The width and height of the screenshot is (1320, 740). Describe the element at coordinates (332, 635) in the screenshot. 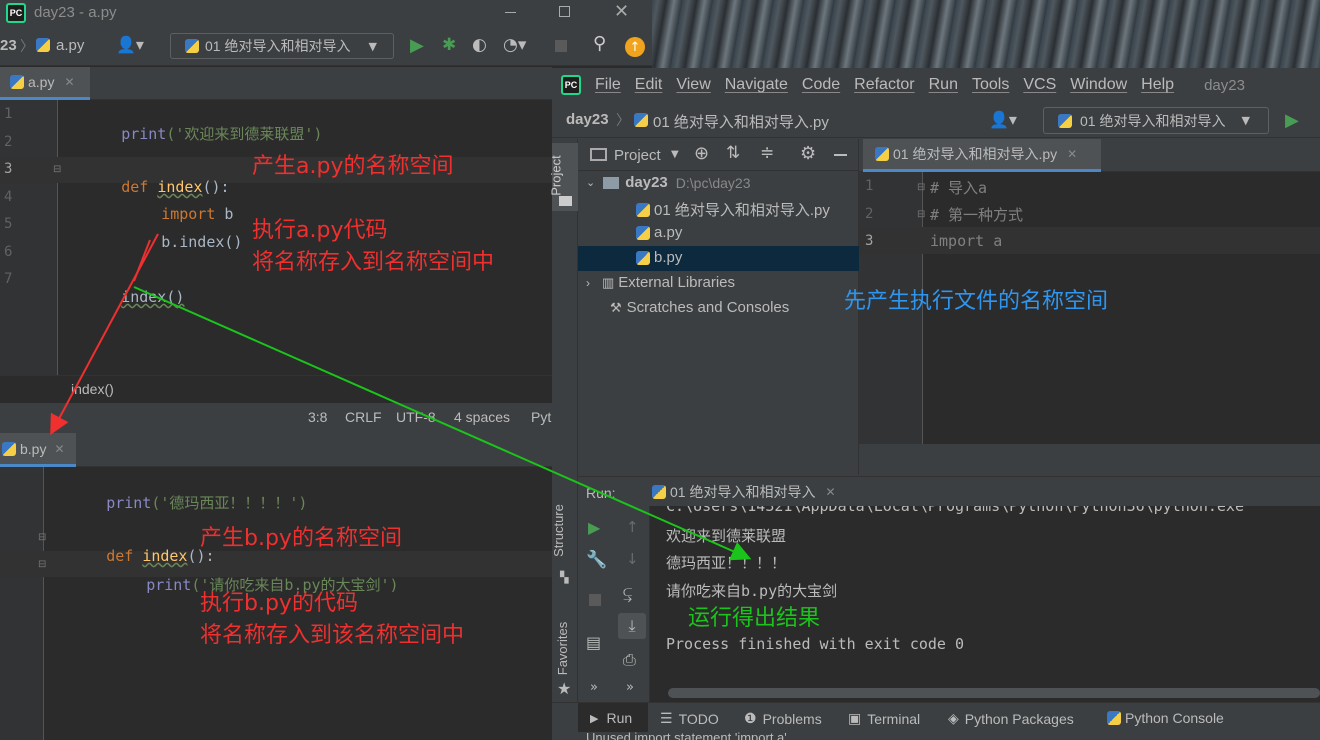

I see `annotation-b-exec-2: 将名称存入到该名称空间中` at that location.